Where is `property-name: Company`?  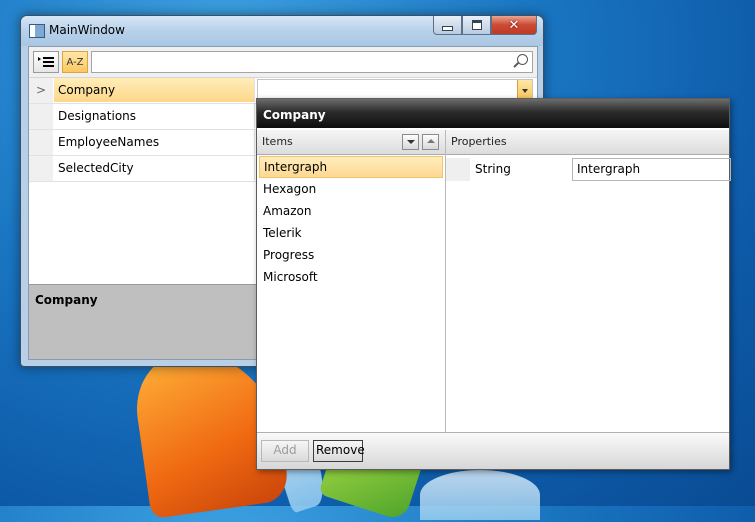 property-name: Company is located at coordinates (154, 90).